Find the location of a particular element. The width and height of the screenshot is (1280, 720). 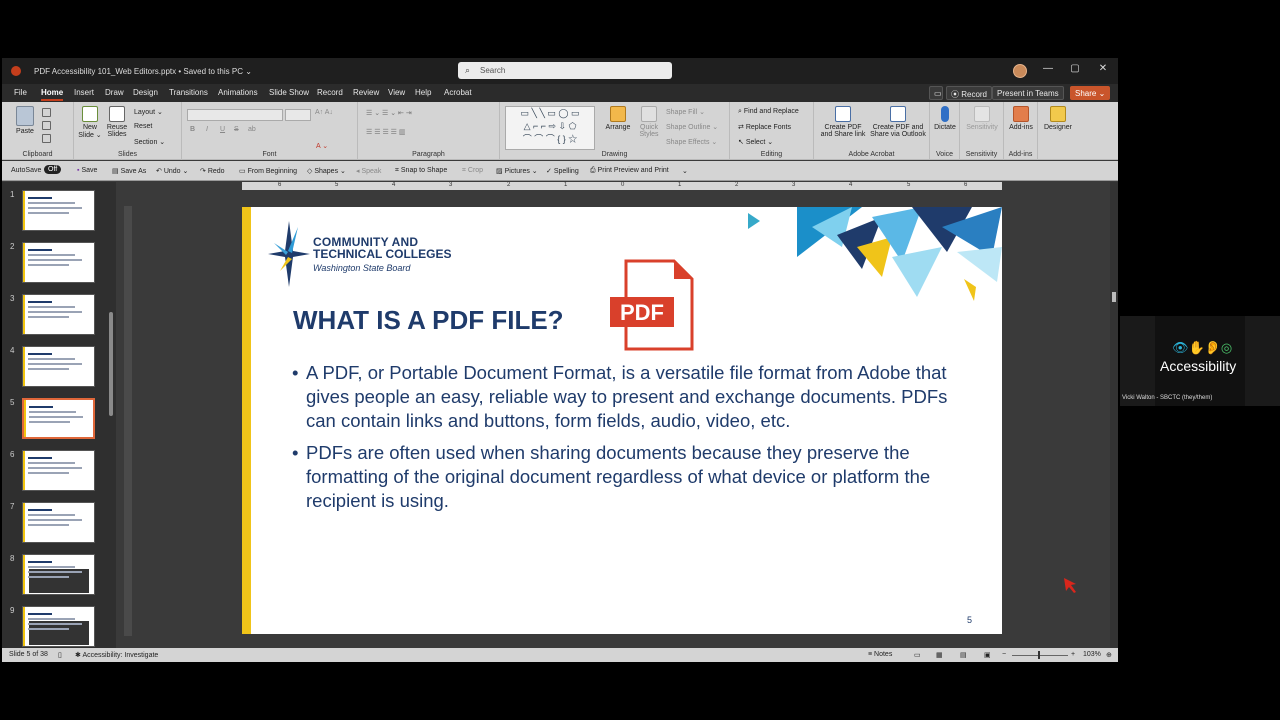

tab-review: Review is located at coordinates (366, 92).